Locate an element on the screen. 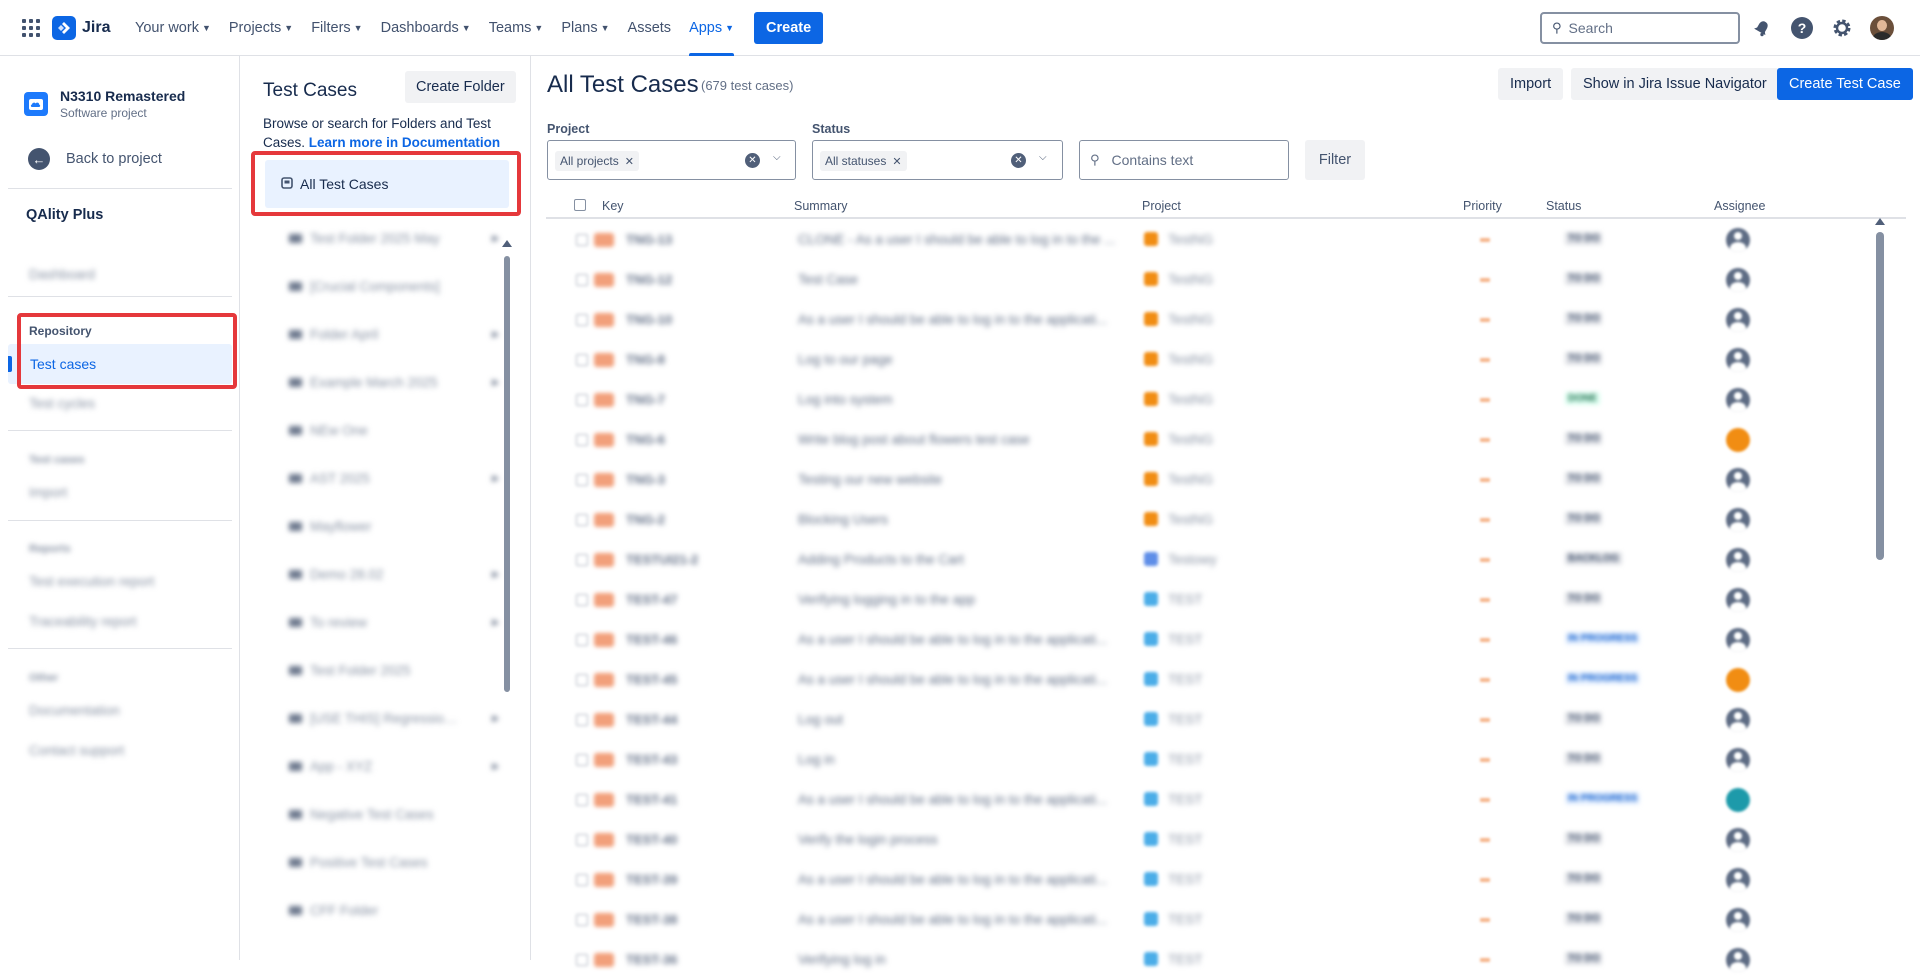  folder-item: Folder April ▶ is located at coordinates (394, 334).